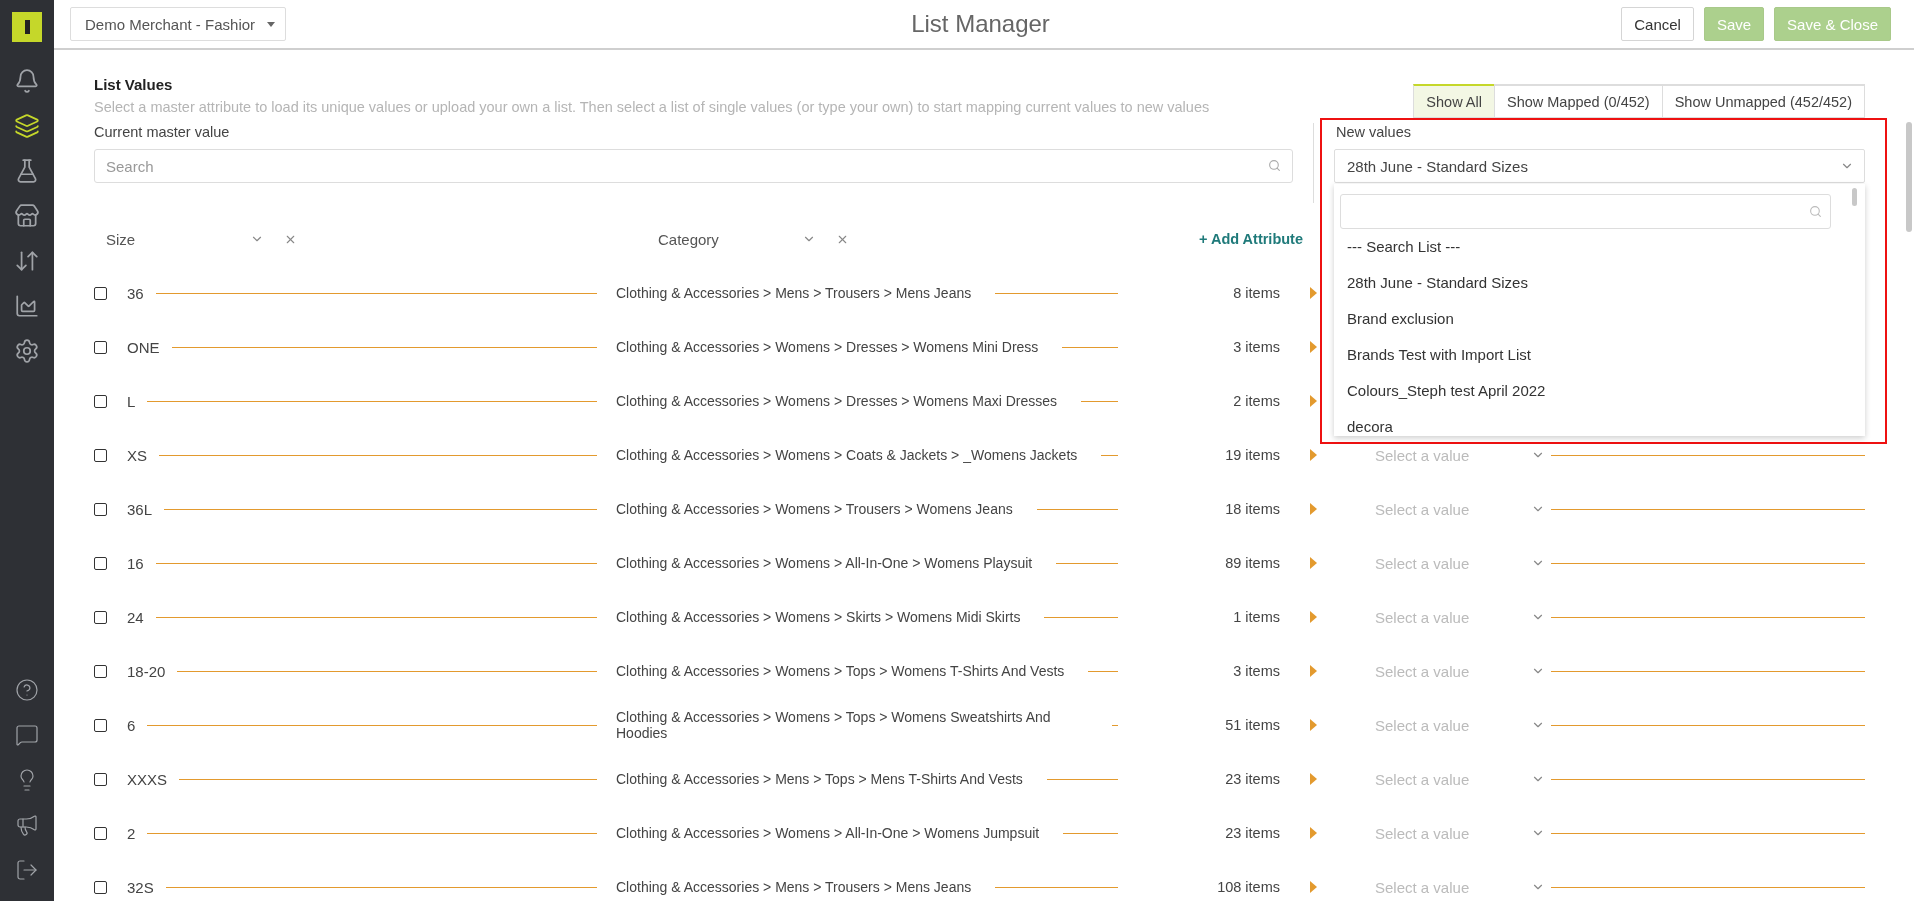  What do you see at coordinates (179, 239) in the screenshot?
I see `attribute-select: Size` at bounding box center [179, 239].